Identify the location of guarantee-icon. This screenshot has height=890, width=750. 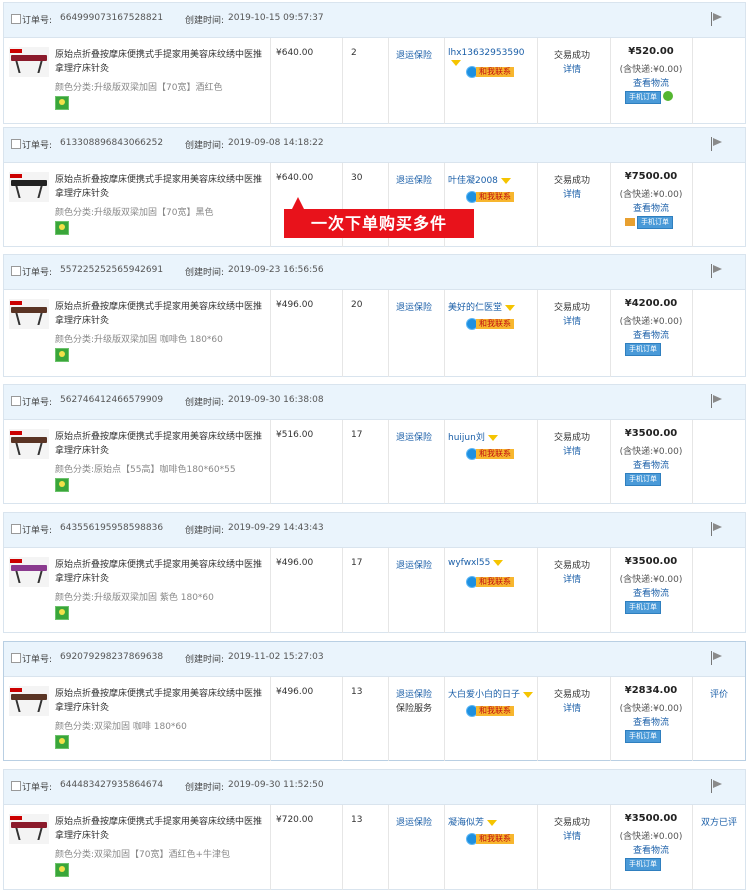
(62, 485).